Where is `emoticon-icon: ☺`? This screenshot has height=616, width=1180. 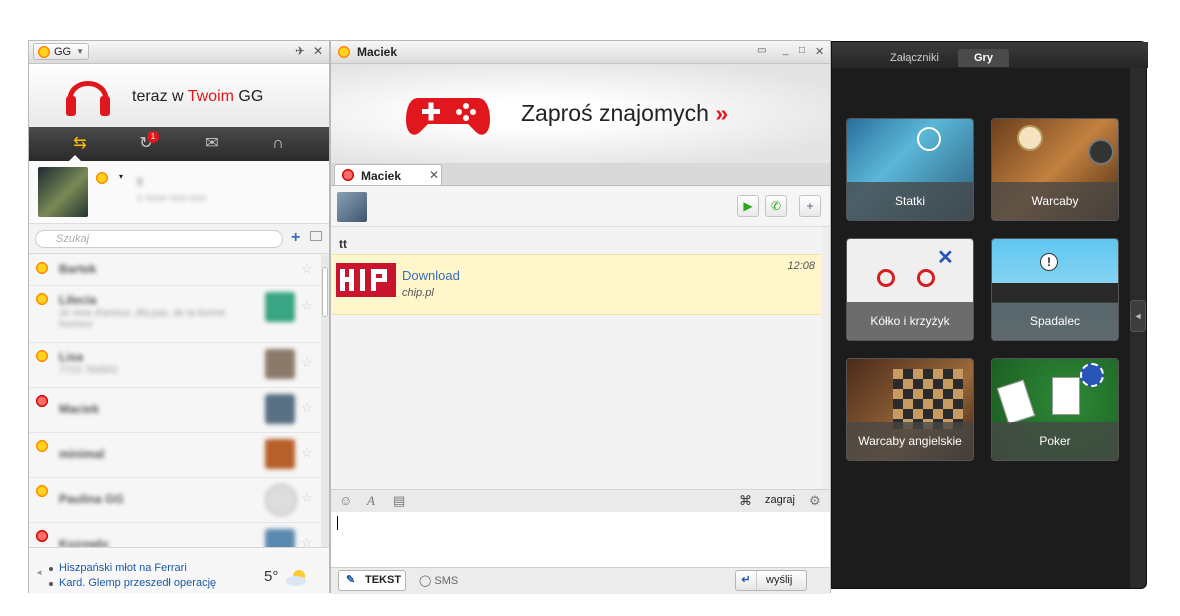
emoticon-icon: ☺ is located at coordinates (345, 500).